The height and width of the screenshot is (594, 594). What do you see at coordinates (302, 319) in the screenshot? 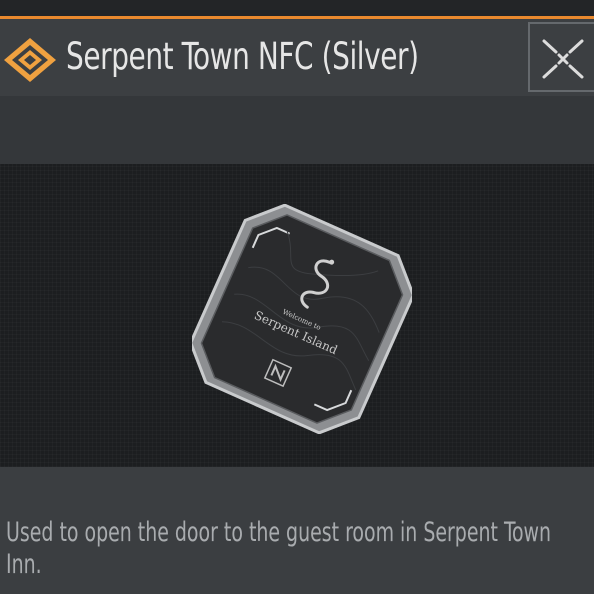
I see `nfc-card: Welcome to Serpent Island` at bounding box center [302, 319].